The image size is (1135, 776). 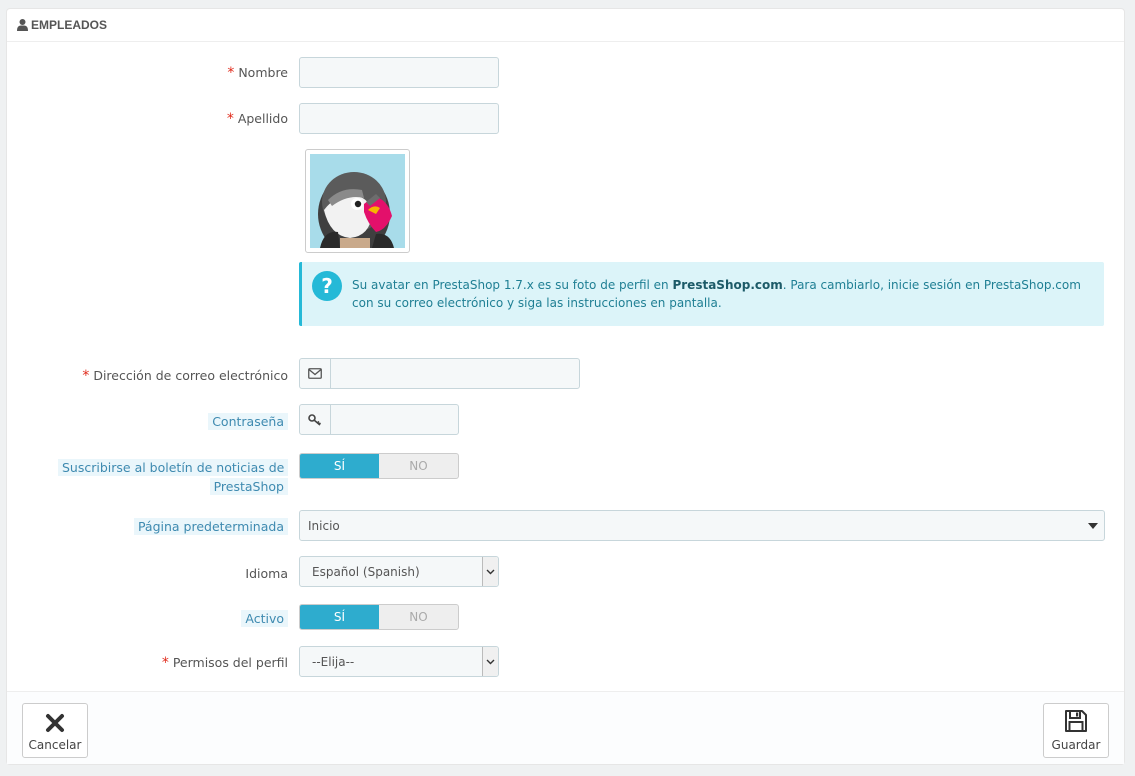 I want to click on envelope-icon, so click(x=315, y=373).